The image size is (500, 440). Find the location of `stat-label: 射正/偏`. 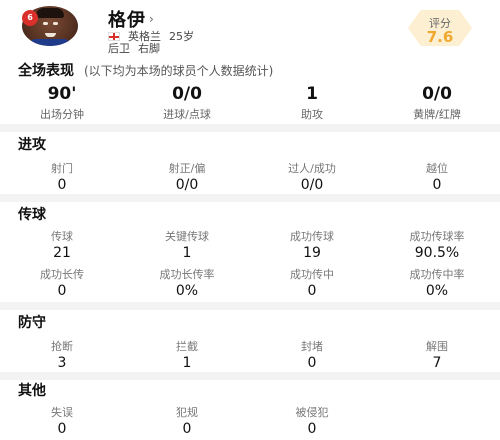

stat-label: 射正/偏 is located at coordinates (187, 168).